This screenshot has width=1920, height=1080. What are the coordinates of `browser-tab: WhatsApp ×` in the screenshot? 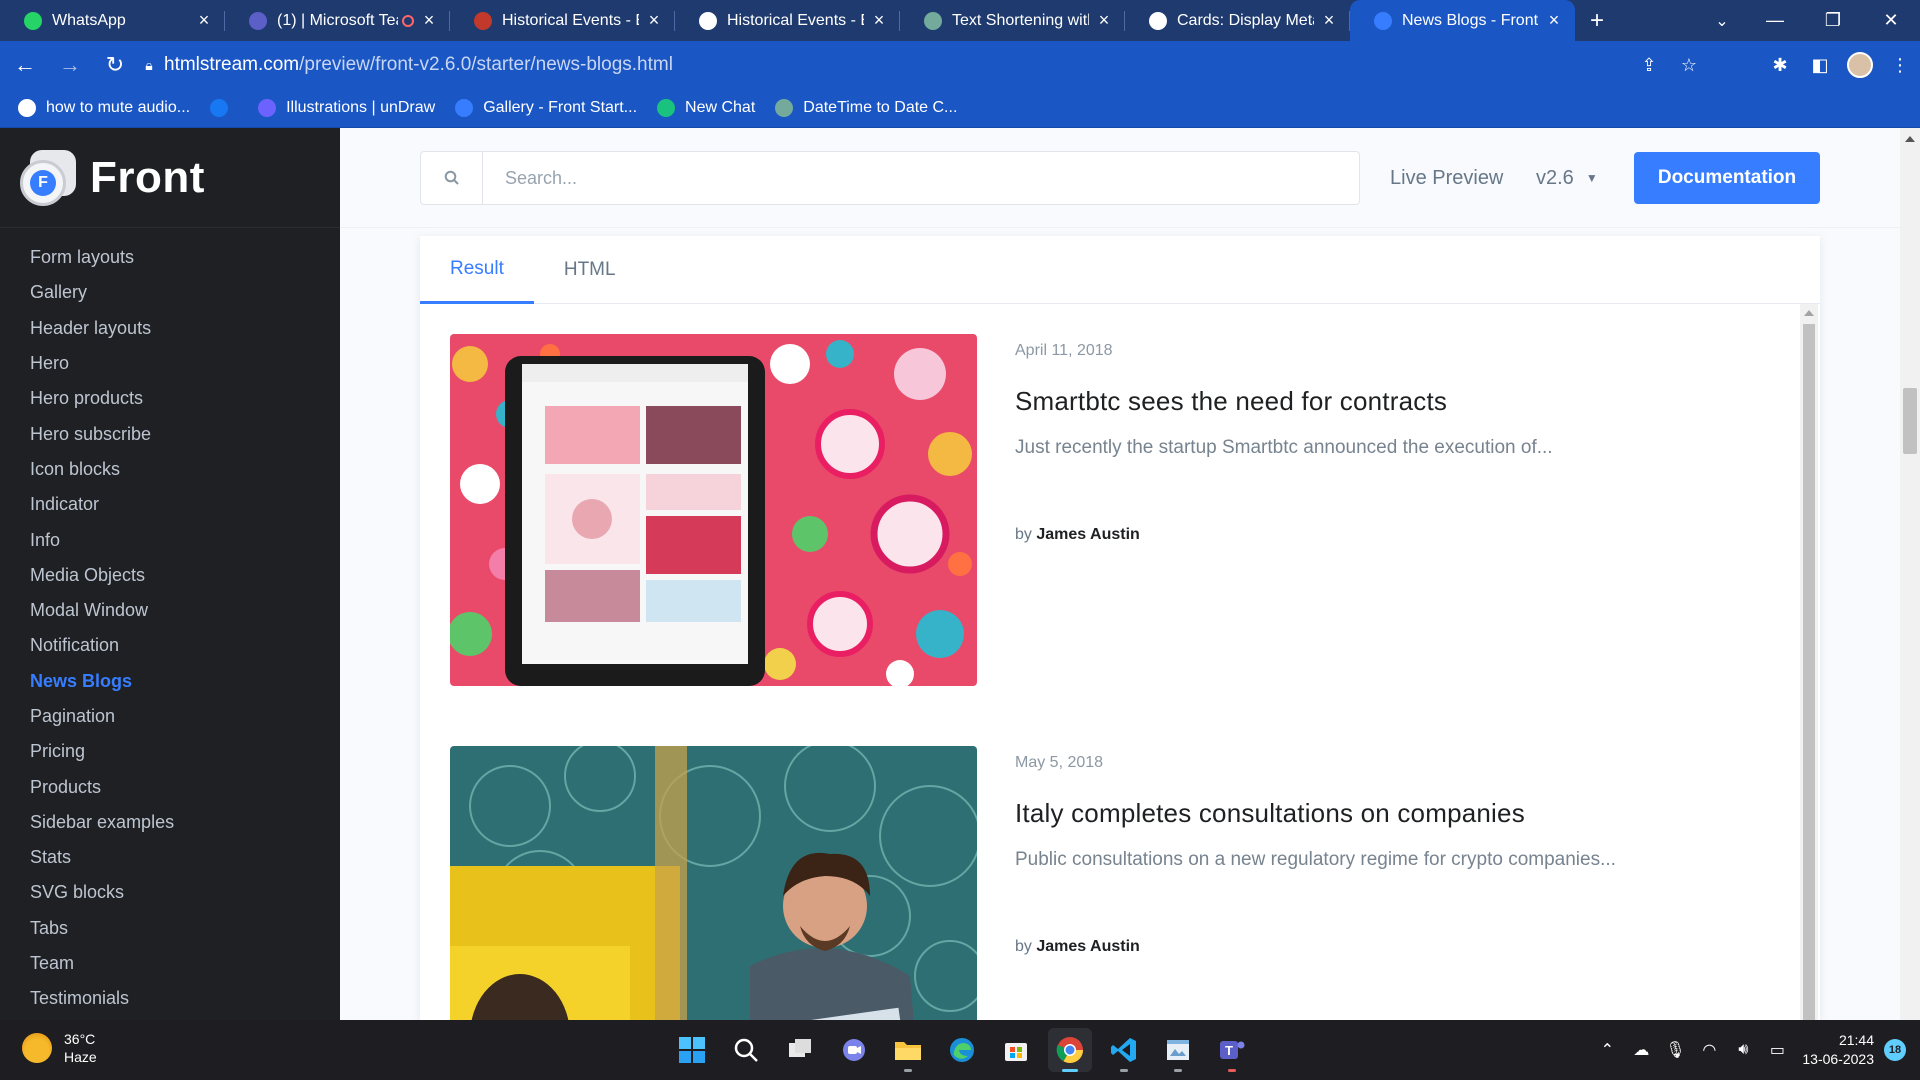 It's located at (112, 20).